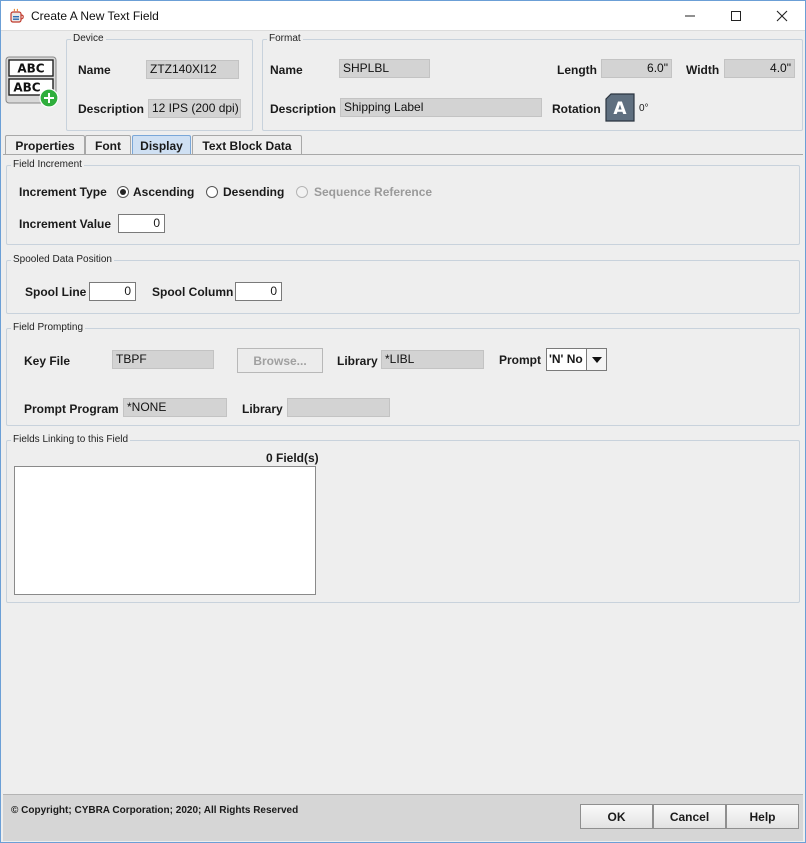 The height and width of the screenshot is (843, 806). Describe the element at coordinates (192, 69) in the screenshot. I see `device-name-field: ZTZ140XI12` at that location.